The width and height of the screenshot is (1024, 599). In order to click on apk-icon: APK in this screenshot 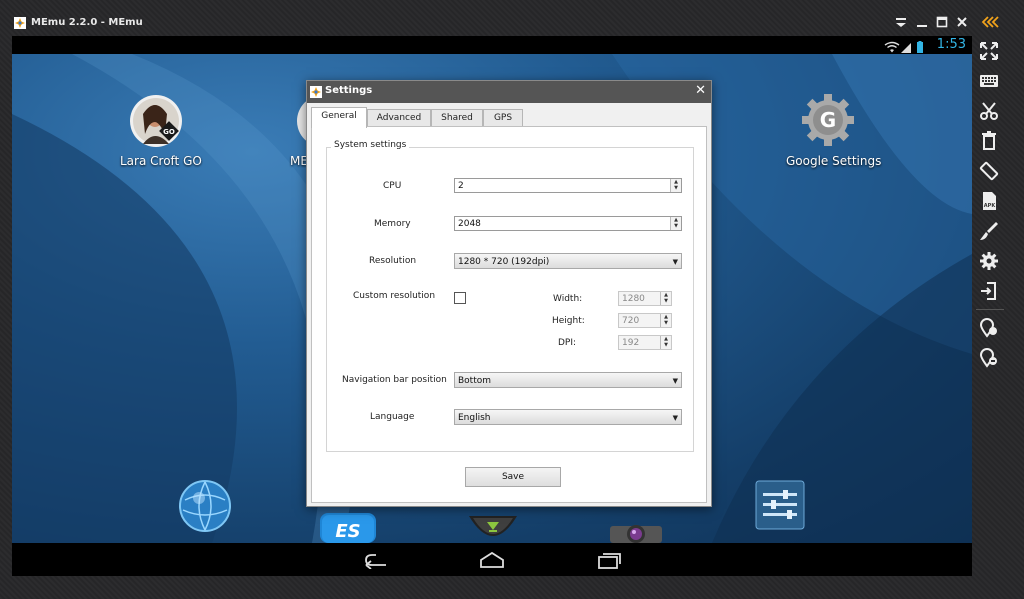, I will do `click(989, 201)`.